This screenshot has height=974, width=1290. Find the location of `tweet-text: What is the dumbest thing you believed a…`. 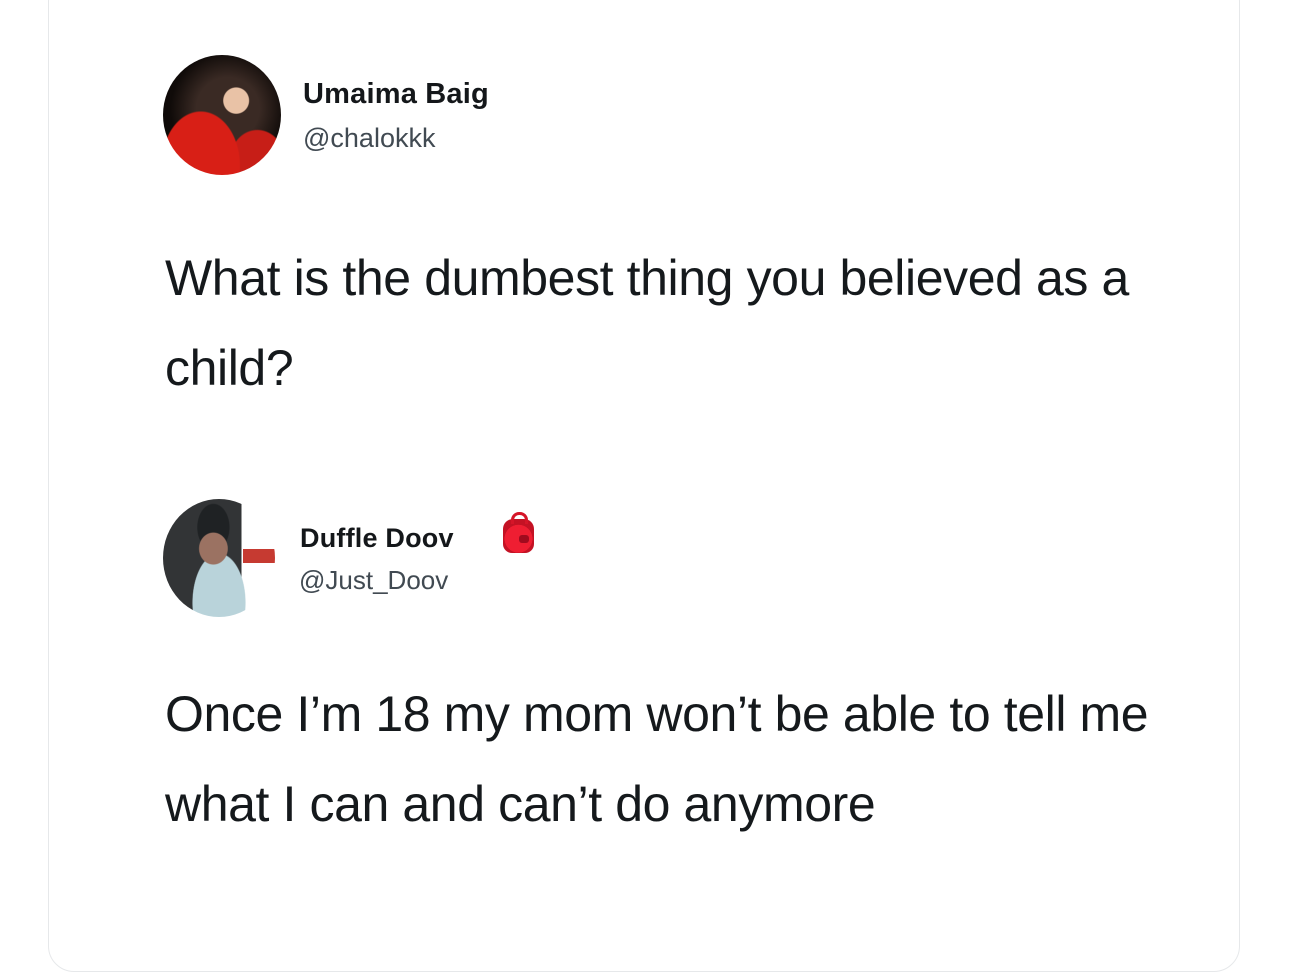

tweet-text: What is the dumbest thing you believed a… is located at coordinates (647, 323).